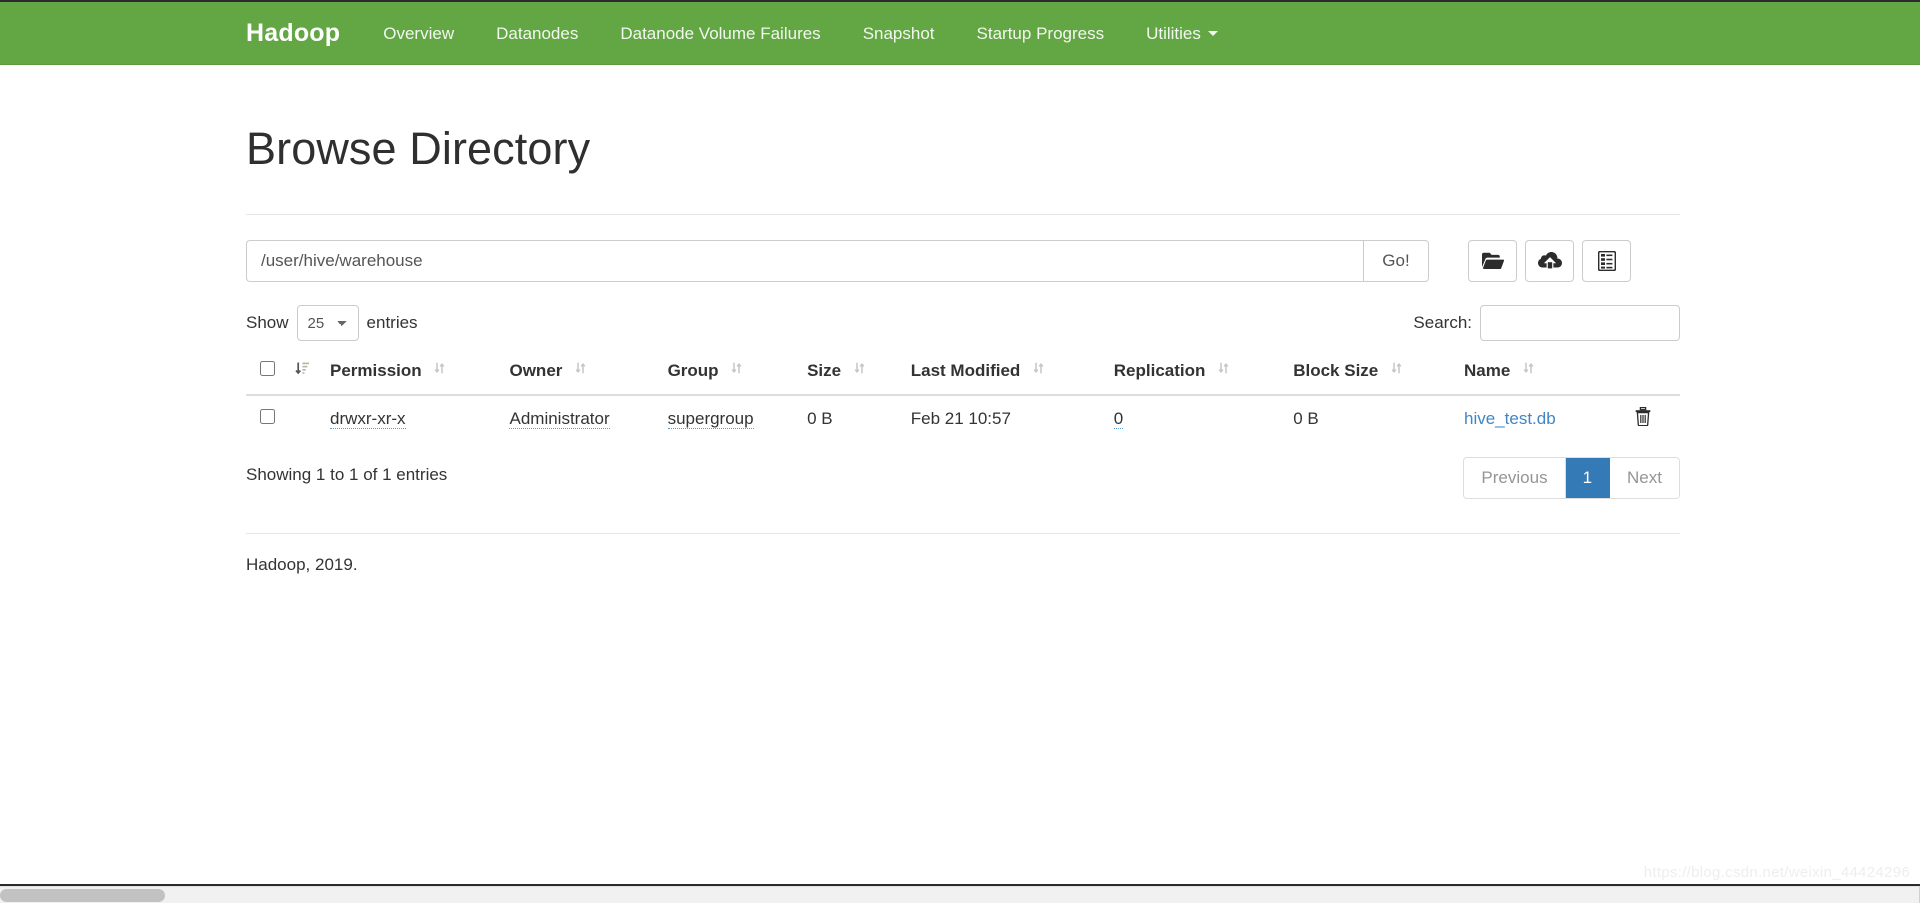 The image size is (1920, 903). I want to click on header-actions, so click(1640, 374).